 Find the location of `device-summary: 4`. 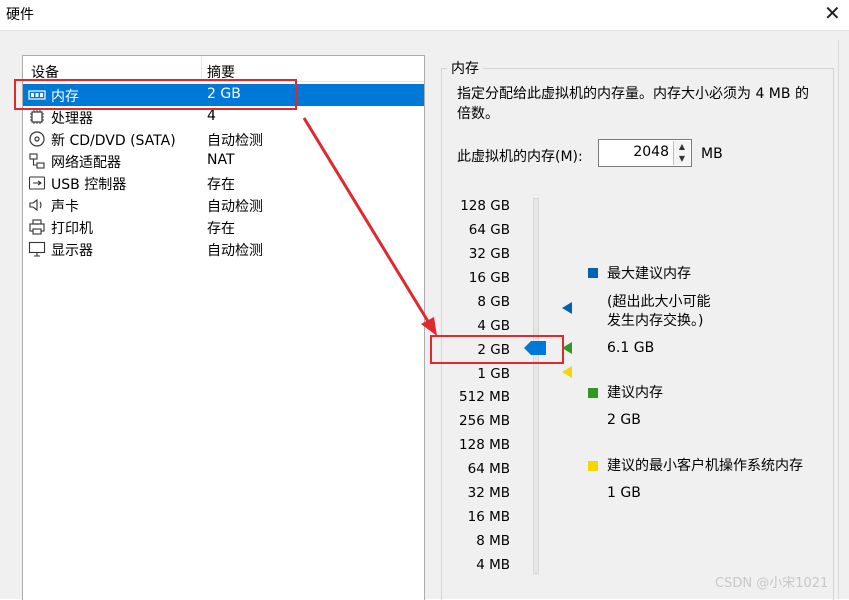

device-summary: 4 is located at coordinates (211, 116).